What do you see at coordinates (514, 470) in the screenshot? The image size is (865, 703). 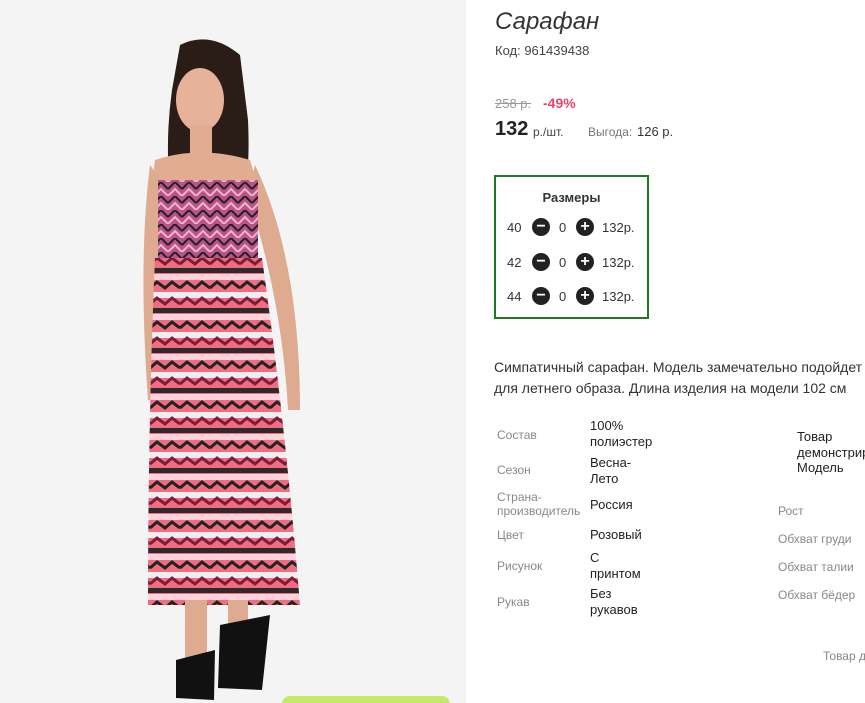 I see `attr-label-season: Сезон` at bounding box center [514, 470].